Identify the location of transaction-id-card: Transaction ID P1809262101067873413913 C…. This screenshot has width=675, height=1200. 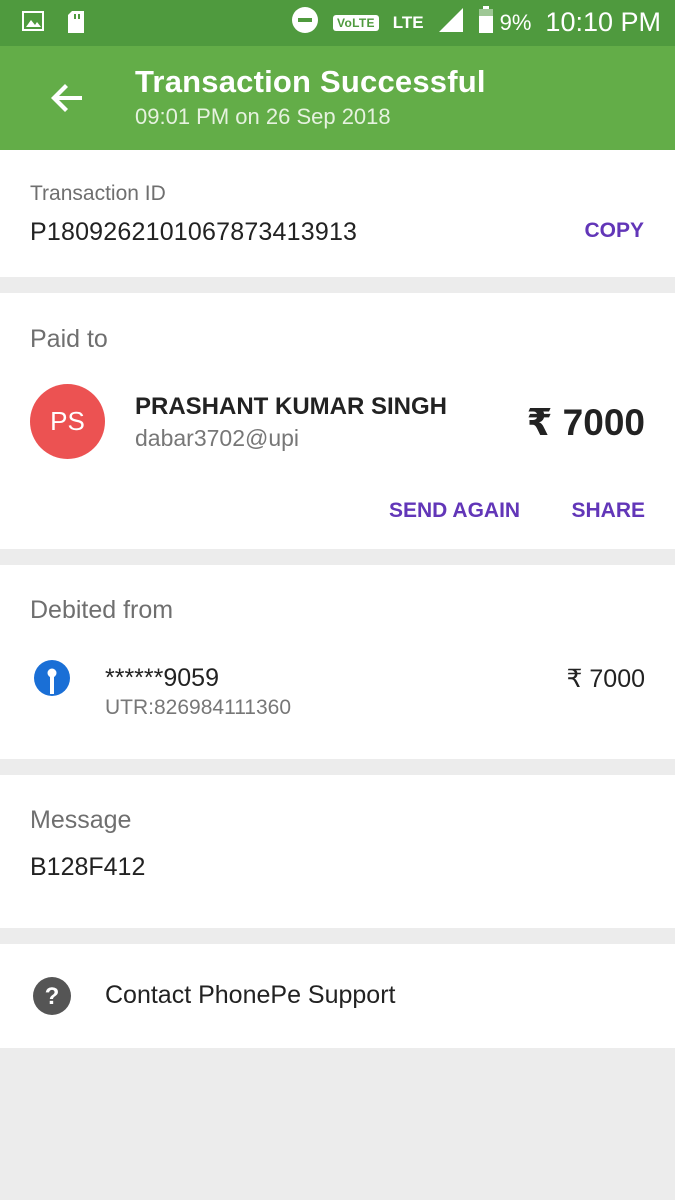
(337, 213).